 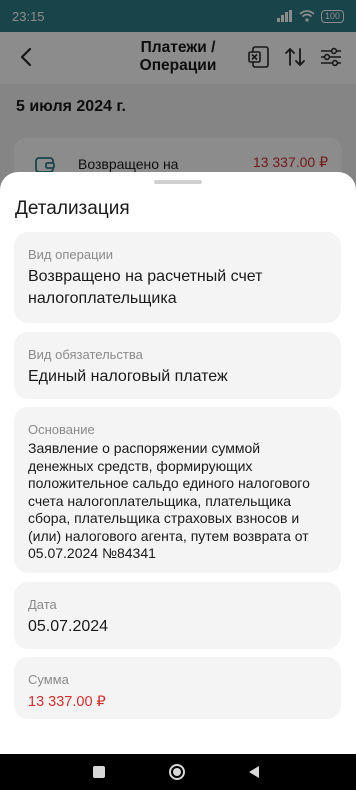 What do you see at coordinates (178, 182) in the screenshot?
I see `sheet-drag-handle` at bounding box center [178, 182].